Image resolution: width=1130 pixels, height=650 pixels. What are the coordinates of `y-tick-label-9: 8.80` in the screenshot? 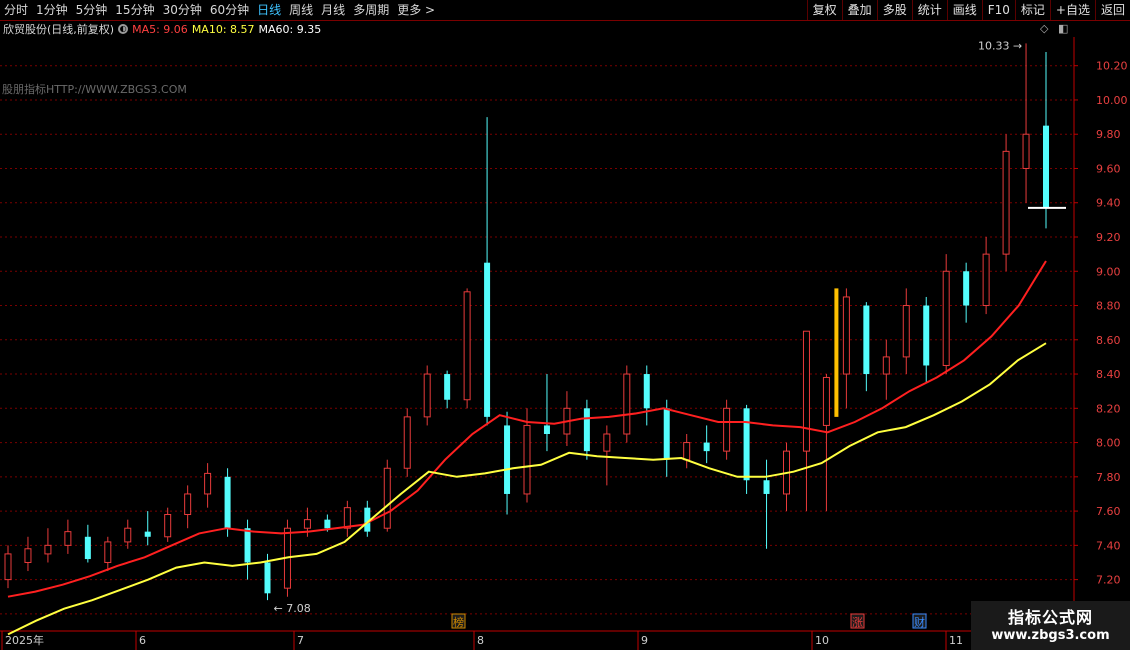 It's located at (1108, 306).